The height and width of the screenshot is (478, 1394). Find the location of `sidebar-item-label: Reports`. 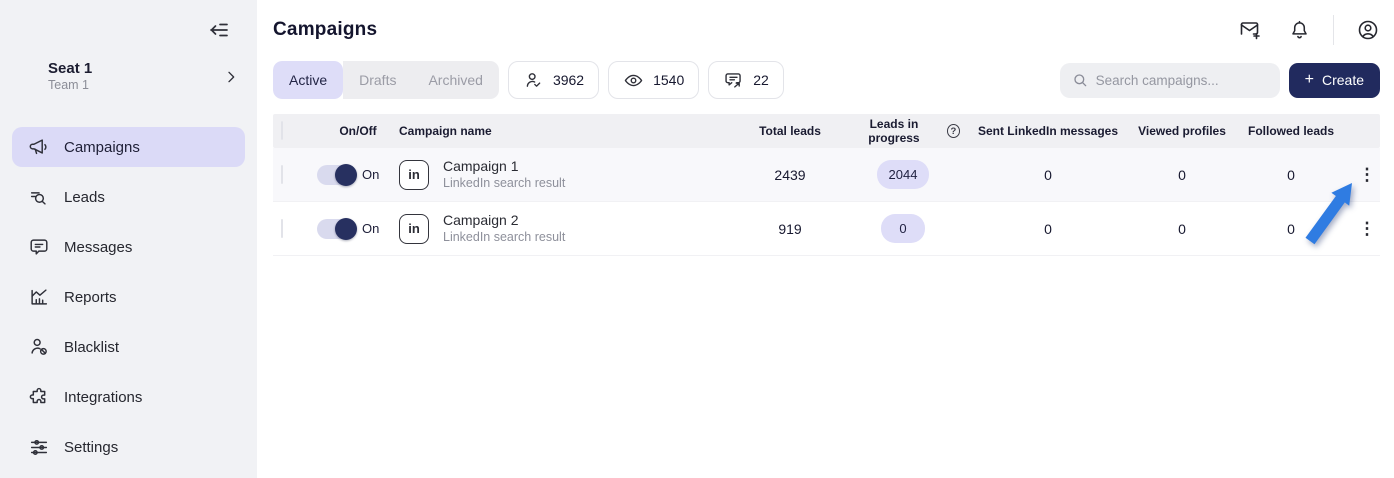

sidebar-item-label: Reports is located at coordinates (90, 297).